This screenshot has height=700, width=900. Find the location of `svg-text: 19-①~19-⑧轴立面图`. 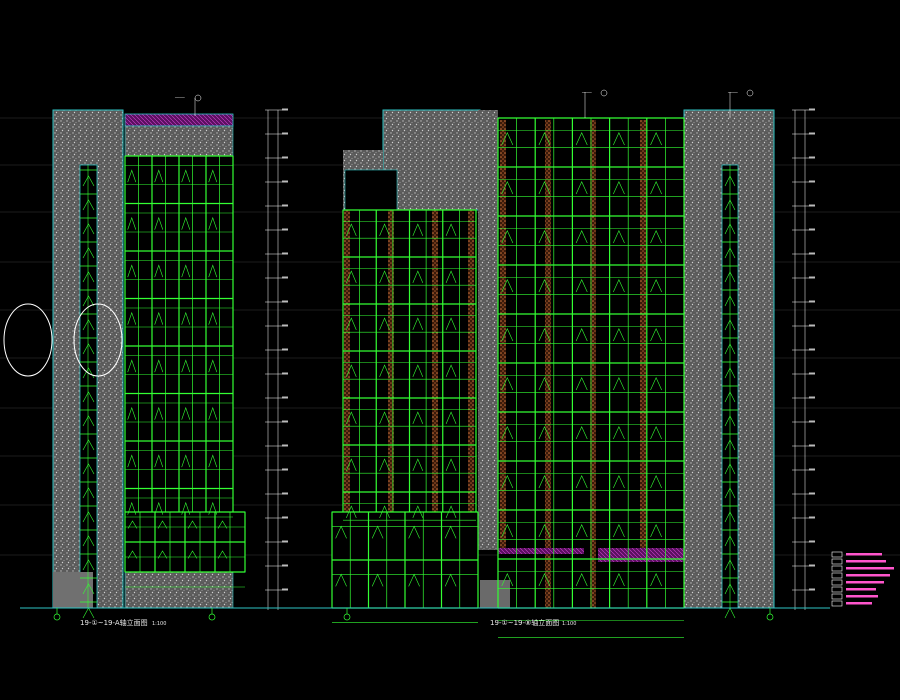

svg-text: 19-①~19-⑧轴立面图 is located at coordinates (524, 622).